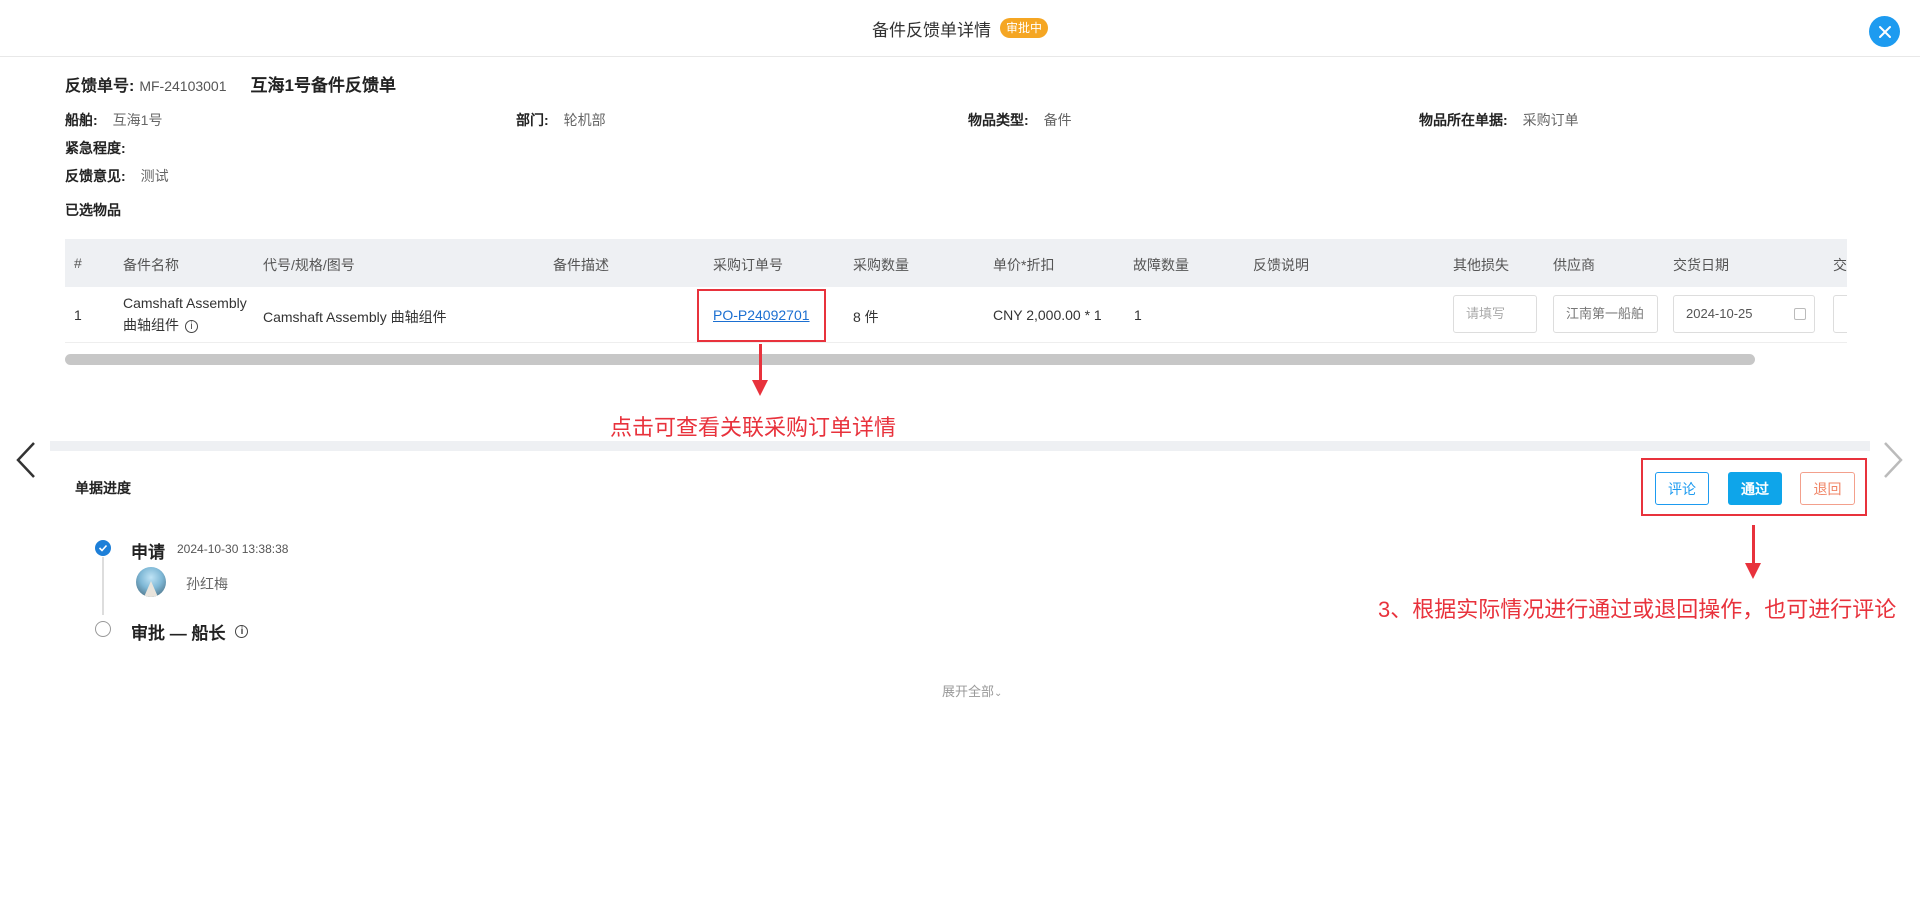 The height and width of the screenshot is (910, 1920). I want to click on delivery-date-value: 2024-10-25, so click(1719, 313).